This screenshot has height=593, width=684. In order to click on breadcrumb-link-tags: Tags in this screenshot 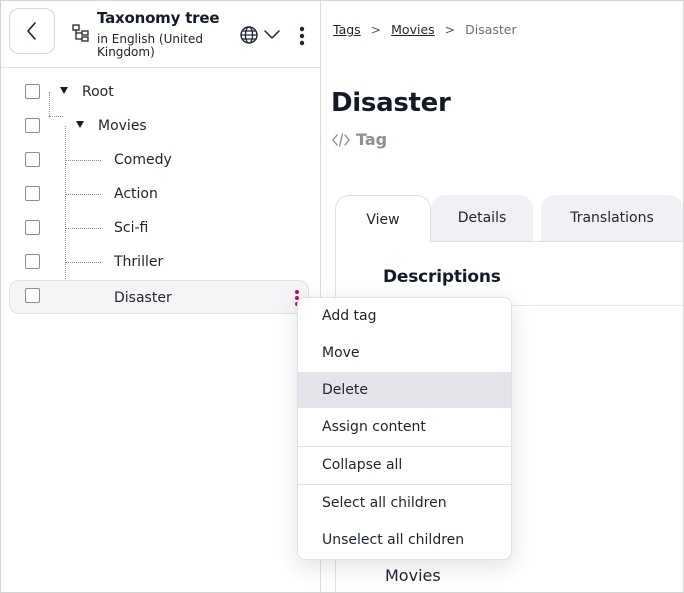, I will do `click(347, 29)`.